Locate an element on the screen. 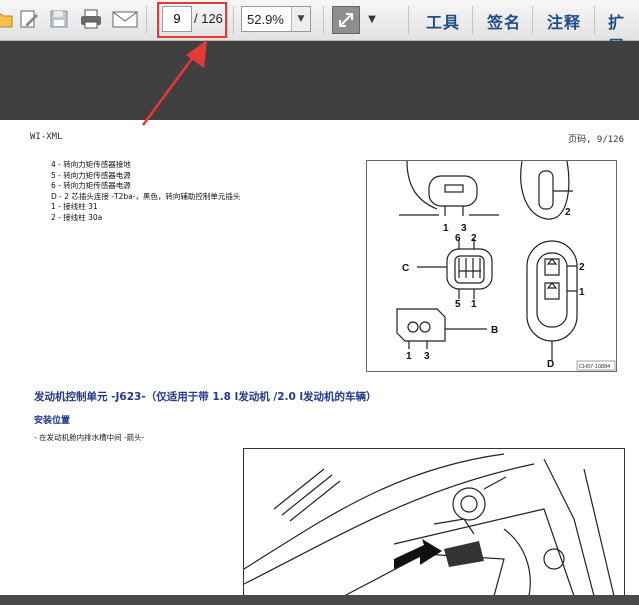 The image size is (639, 605). menu-comment: 注释 is located at coordinates (564, 21).